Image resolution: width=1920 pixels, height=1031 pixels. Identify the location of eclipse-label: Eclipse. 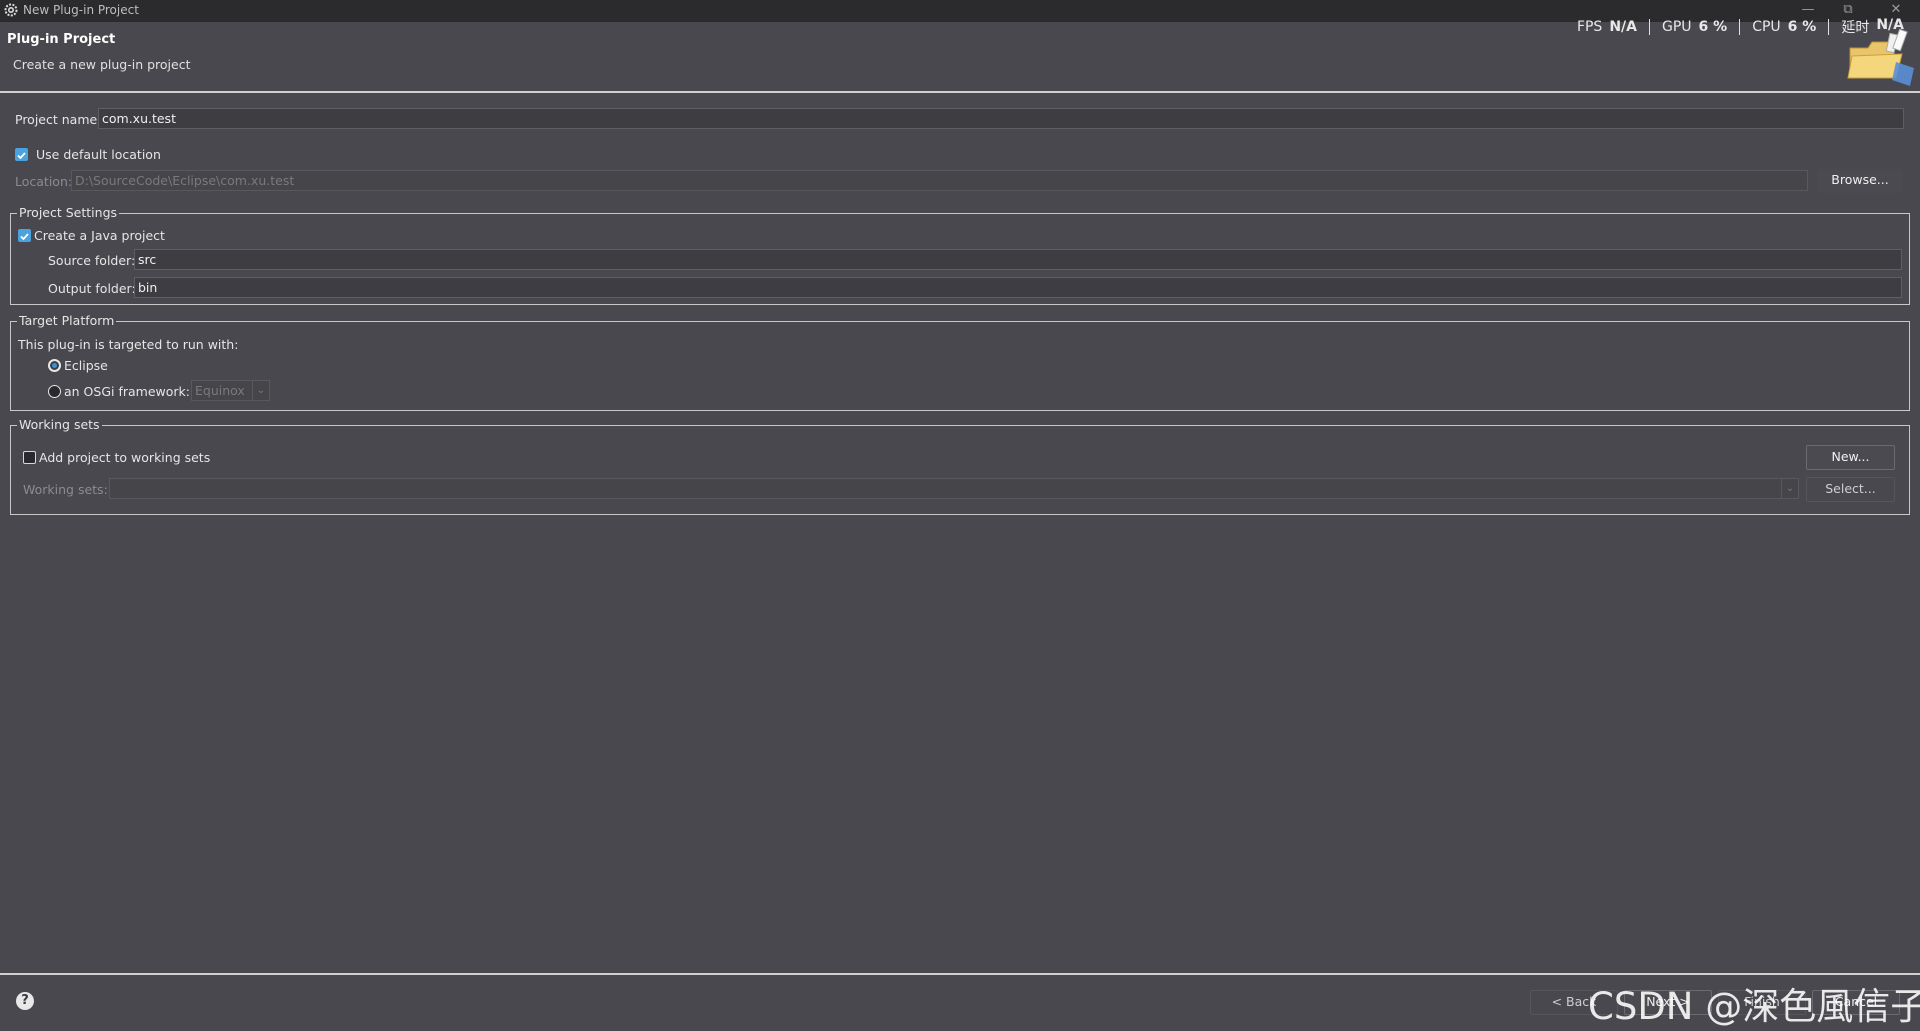
(86, 365).